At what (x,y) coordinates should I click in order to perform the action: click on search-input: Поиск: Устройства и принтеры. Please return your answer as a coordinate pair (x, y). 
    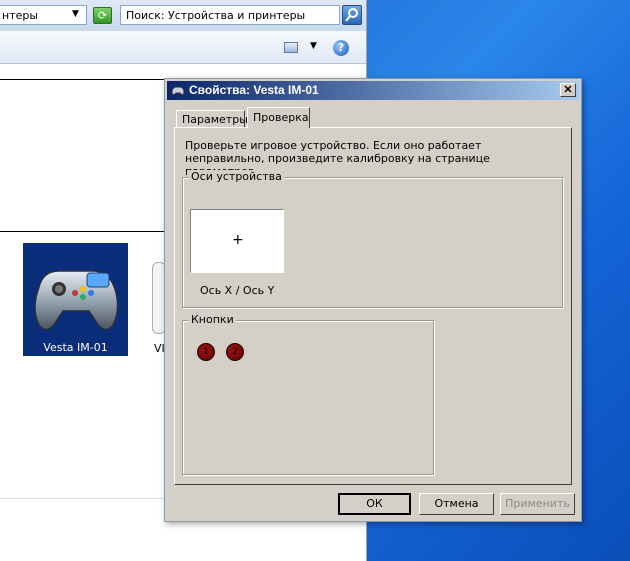
    Looking at the image, I should click on (230, 15).